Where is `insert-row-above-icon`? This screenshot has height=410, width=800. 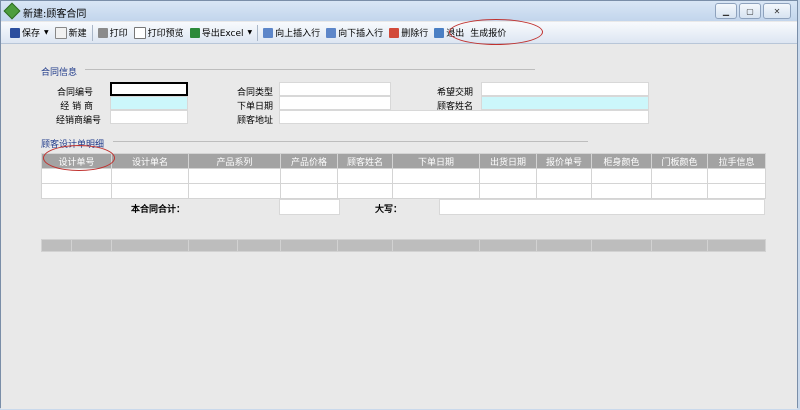 insert-row-above-icon is located at coordinates (268, 32).